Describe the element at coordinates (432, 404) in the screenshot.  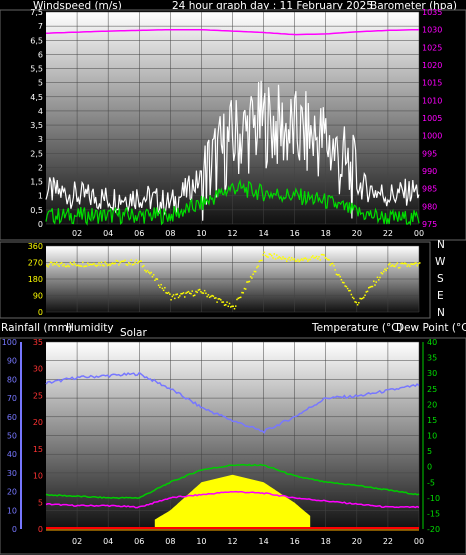
I see `temp-y-tick: 20` at that location.